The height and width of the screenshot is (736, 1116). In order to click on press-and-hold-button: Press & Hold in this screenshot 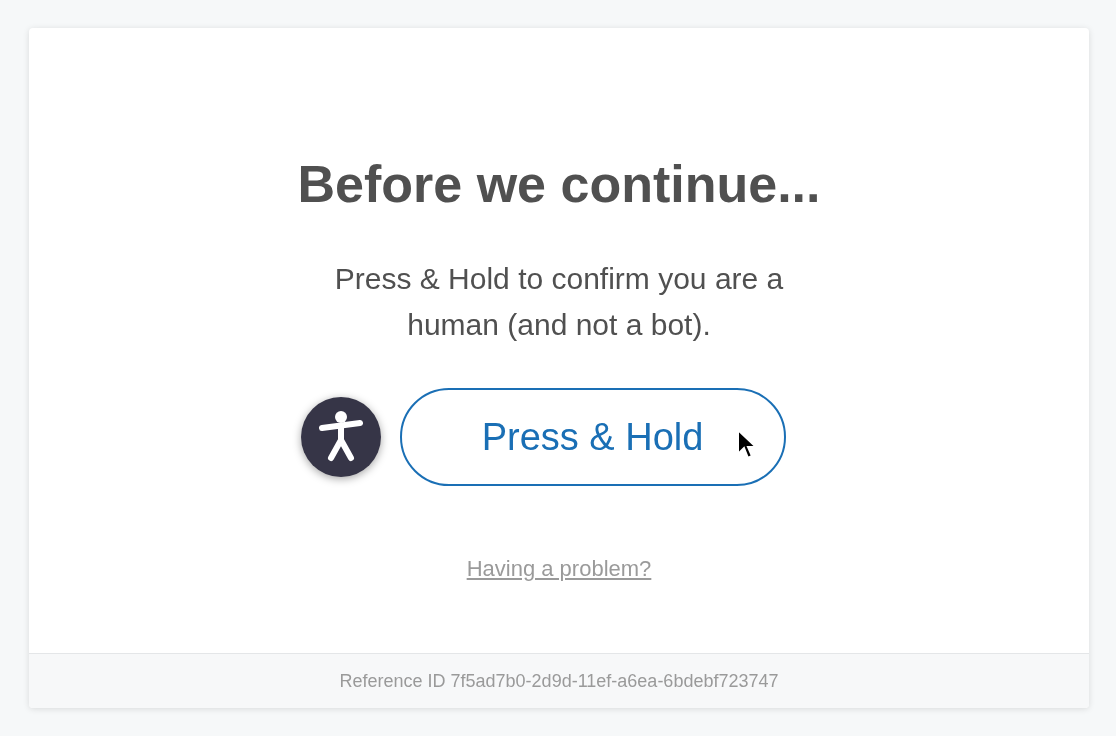, I will do `click(592, 437)`.